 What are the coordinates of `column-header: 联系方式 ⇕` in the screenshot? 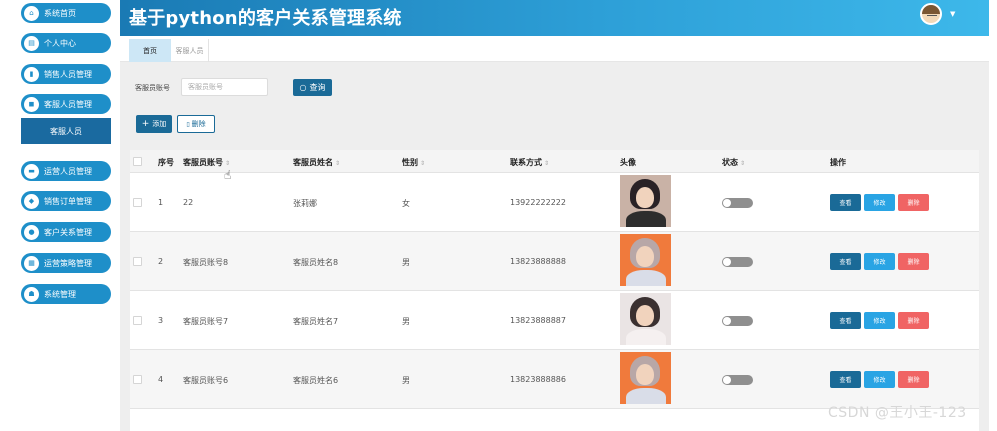 It's located at (529, 162).